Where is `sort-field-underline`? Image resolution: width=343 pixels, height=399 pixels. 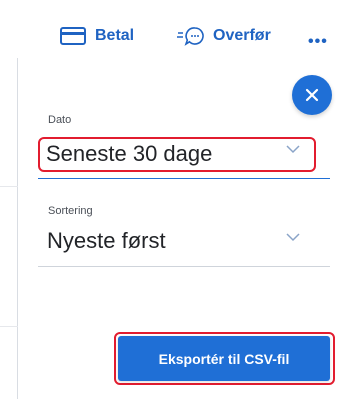 sort-field-underline is located at coordinates (184, 266).